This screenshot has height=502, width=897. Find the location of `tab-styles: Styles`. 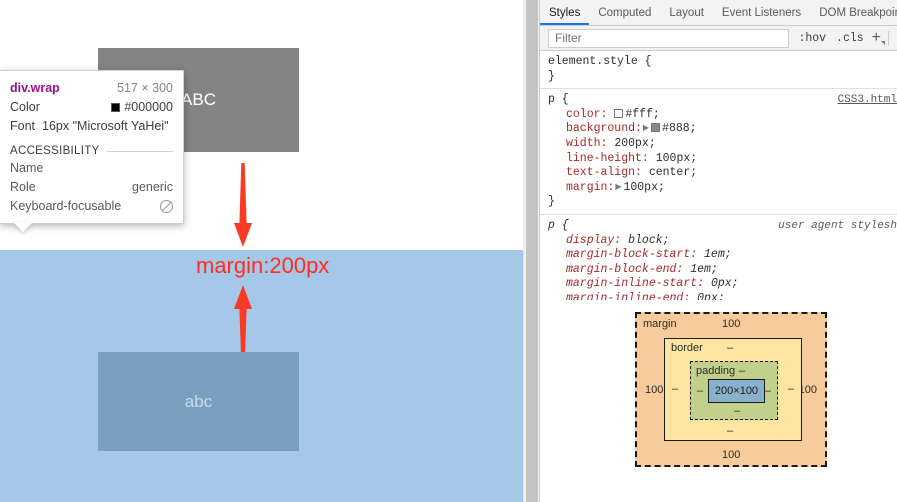

tab-styles: Styles is located at coordinates (564, 12).